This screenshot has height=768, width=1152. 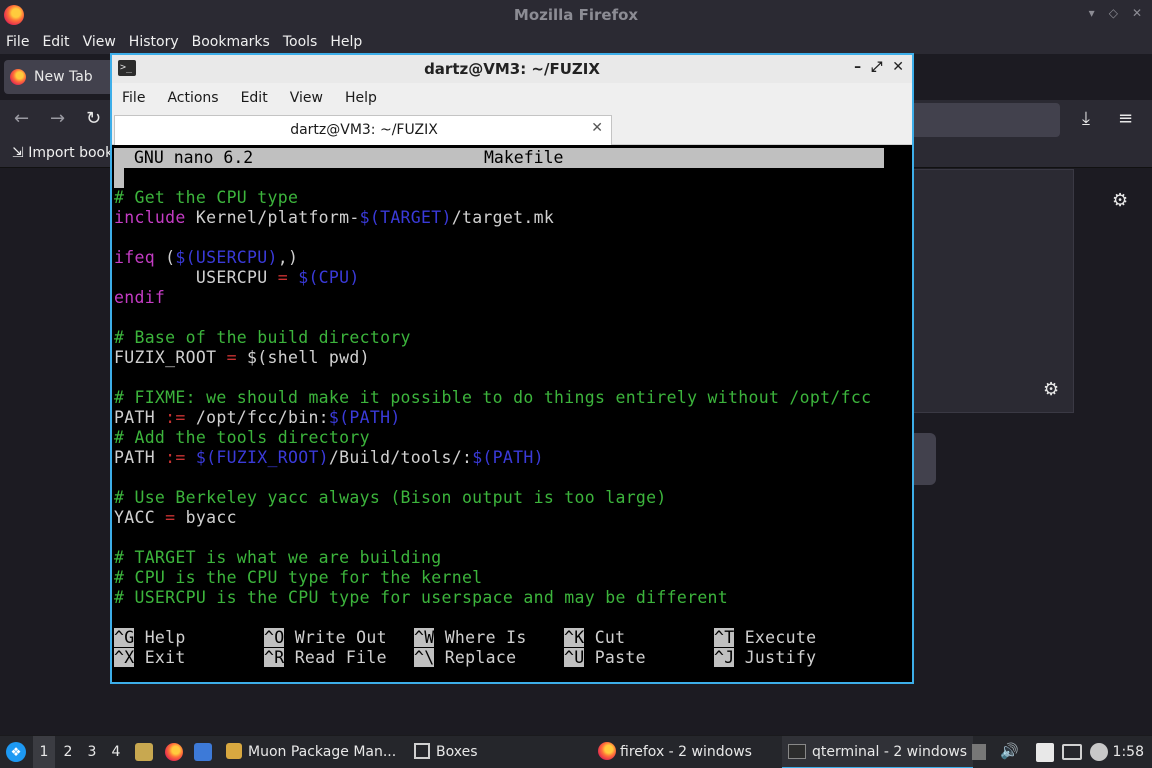 What do you see at coordinates (231, 42) in the screenshot?
I see `ff-menu-bookmarks: Bookmarks` at bounding box center [231, 42].